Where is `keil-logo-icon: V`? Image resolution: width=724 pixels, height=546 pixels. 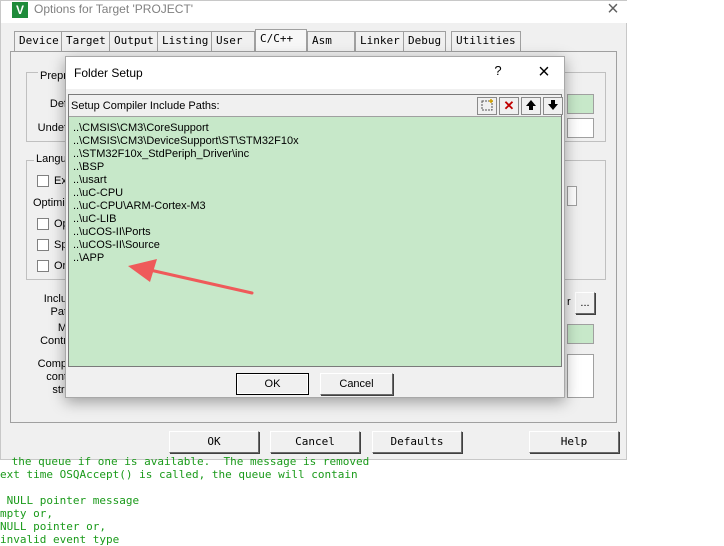 keil-logo-icon: V is located at coordinates (20, 10).